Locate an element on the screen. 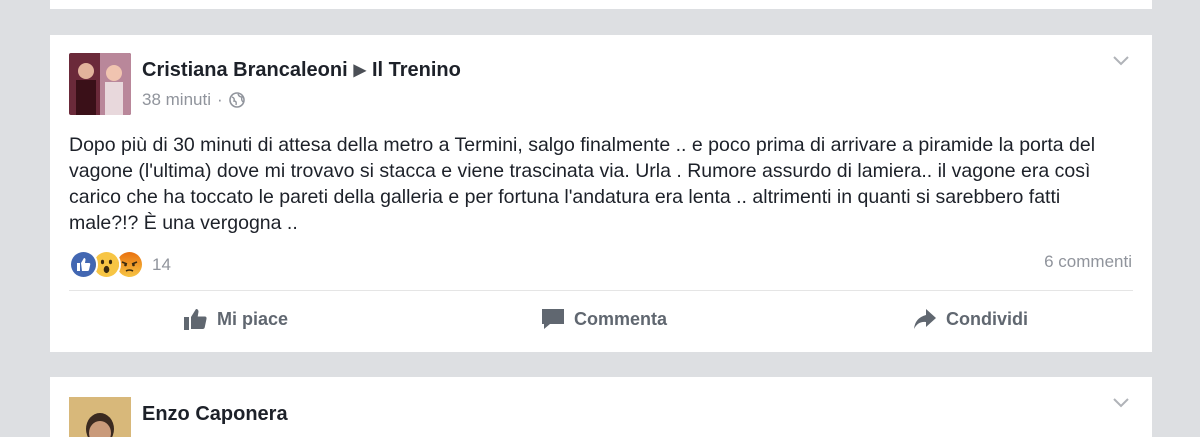 The height and width of the screenshot is (437, 1200). post-meta: 38 minuti · is located at coordinates (193, 100).